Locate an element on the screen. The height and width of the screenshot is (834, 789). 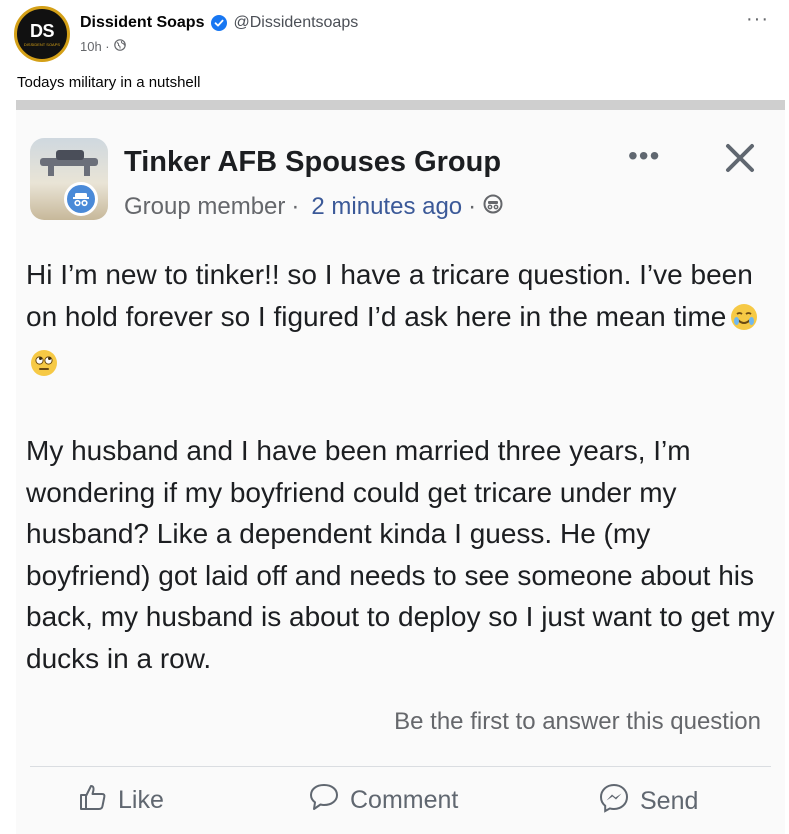
anonymous-member-icon is located at coordinates (81, 199).